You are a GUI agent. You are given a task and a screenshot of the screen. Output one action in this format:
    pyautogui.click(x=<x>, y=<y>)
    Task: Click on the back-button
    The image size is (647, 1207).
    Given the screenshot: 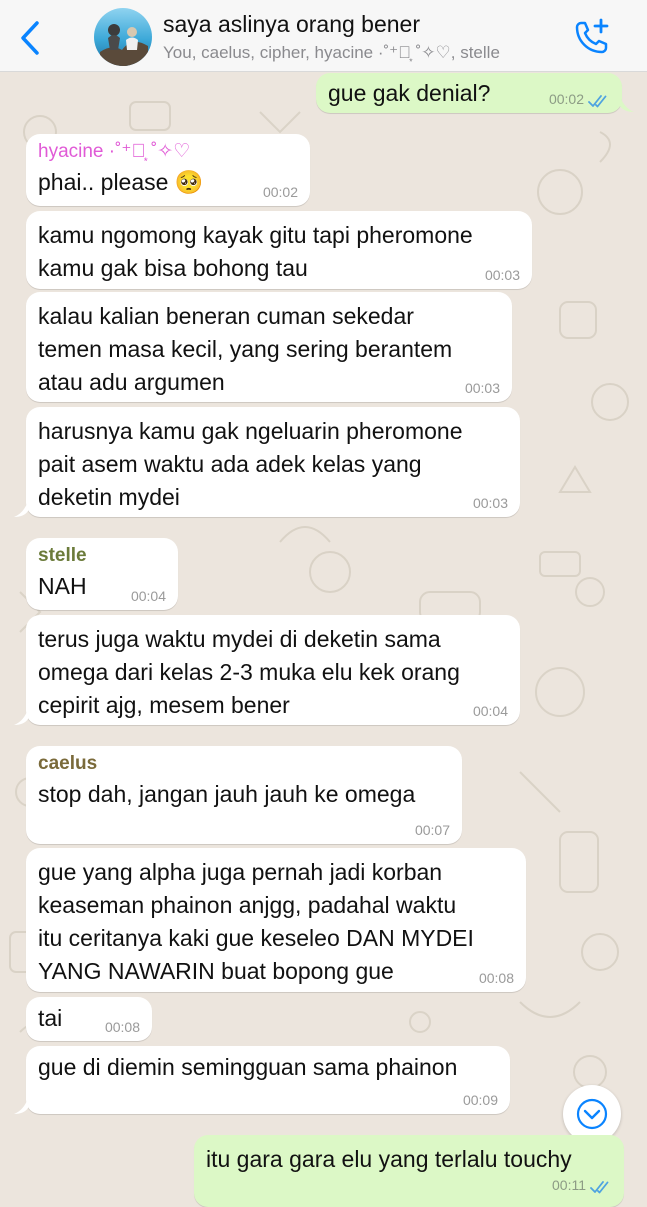 What is the action you would take?
    pyautogui.click(x=30, y=38)
    